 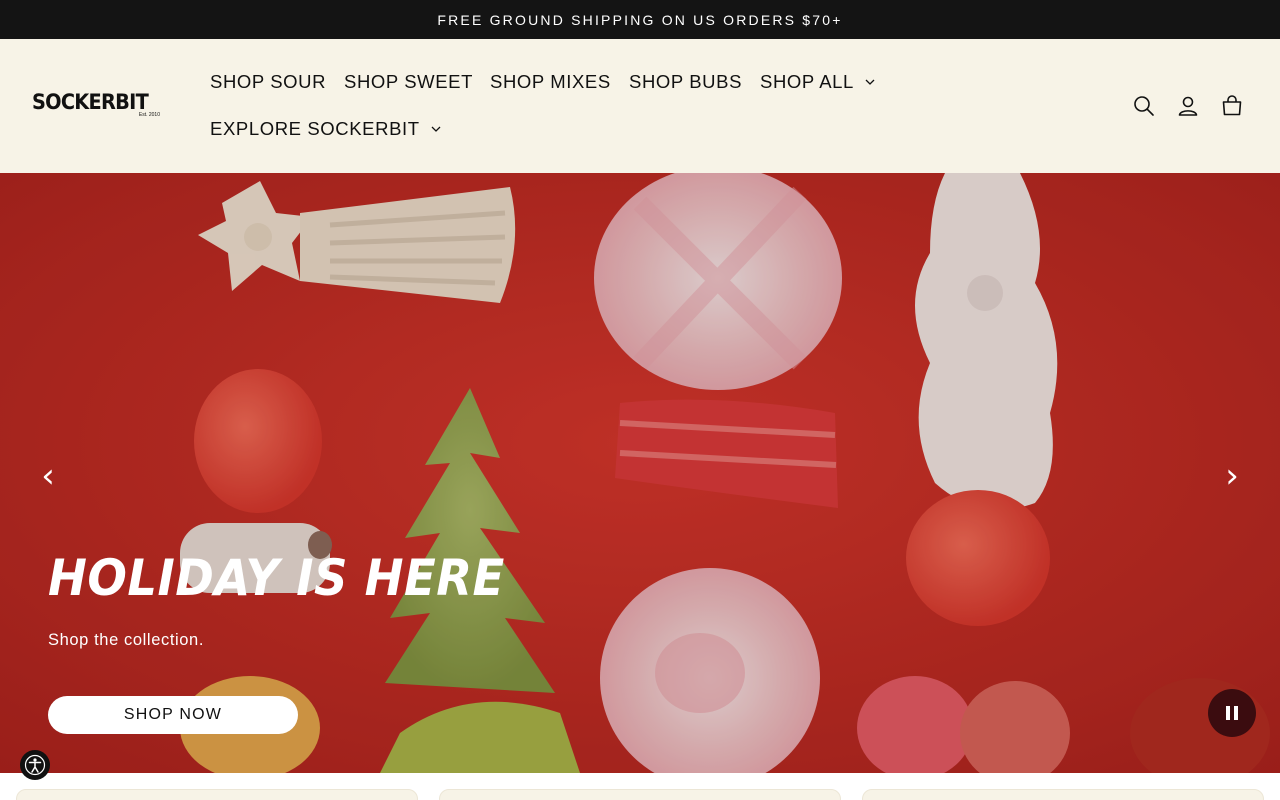 I want to click on shop-now-label: SHOP NOW, so click(x=173, y=714).